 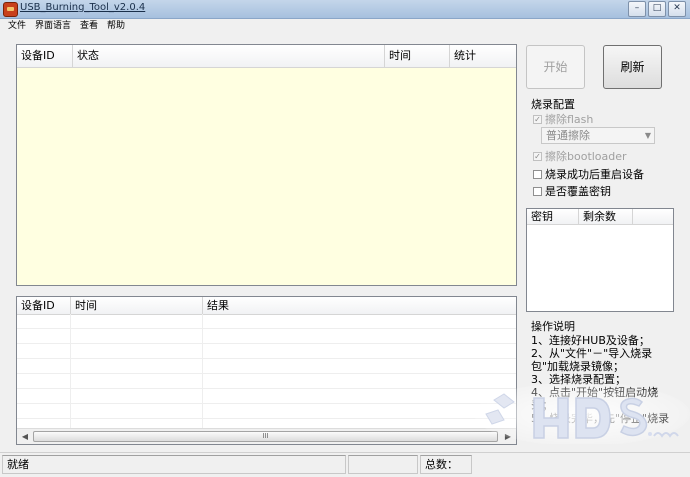 I want to click on refresh-button: 刷新, so click(x=632, y=67).